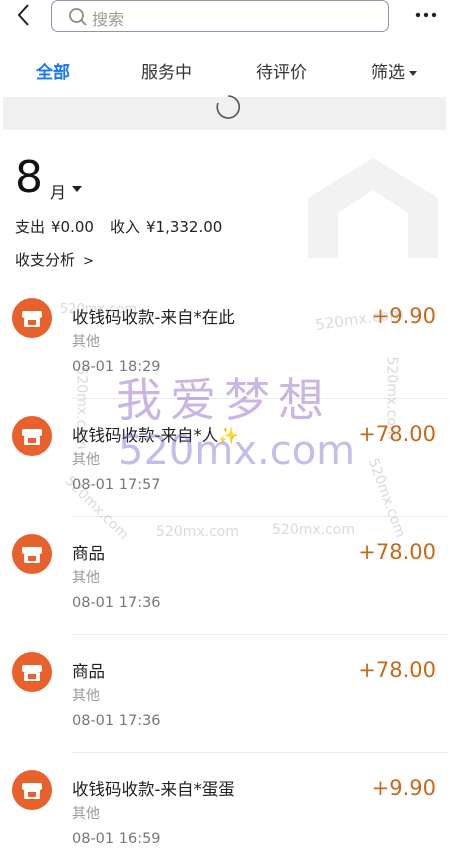  I want to click on month-dropdown-icon, so click(77, 189).